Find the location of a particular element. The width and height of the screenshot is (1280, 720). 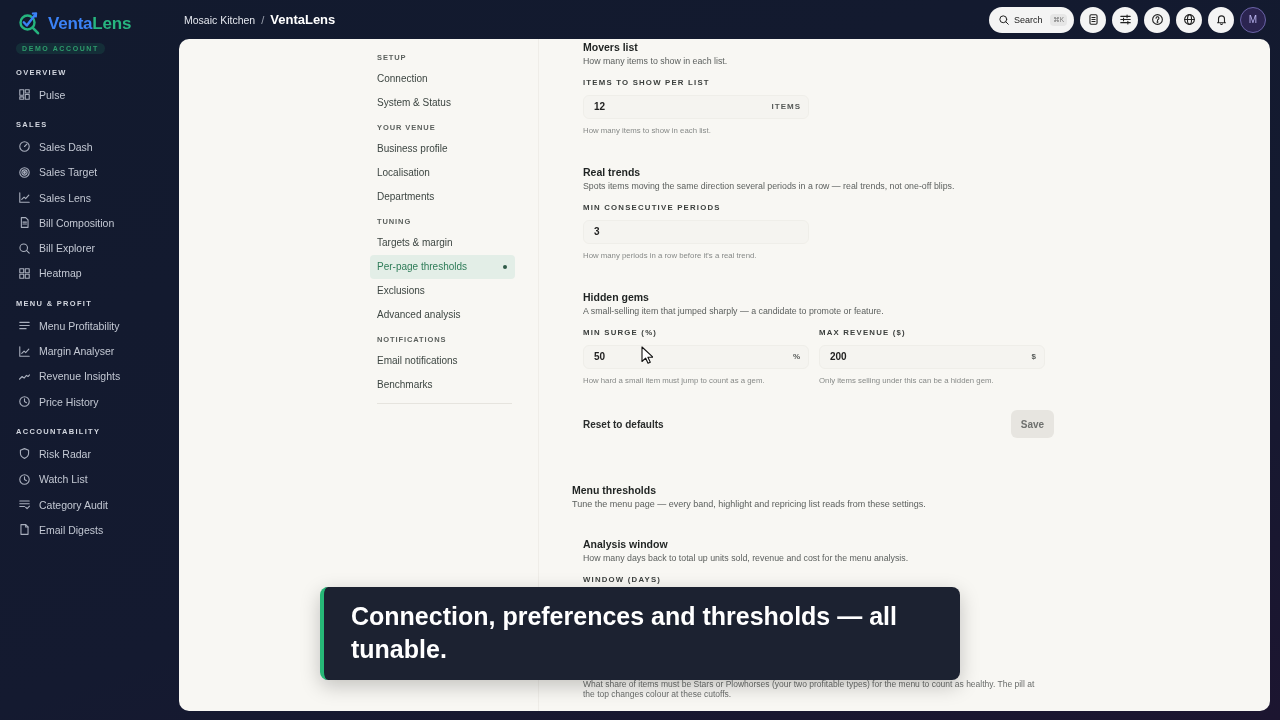

sidebar-item: Category Audit is located at coordinates (91, 504).